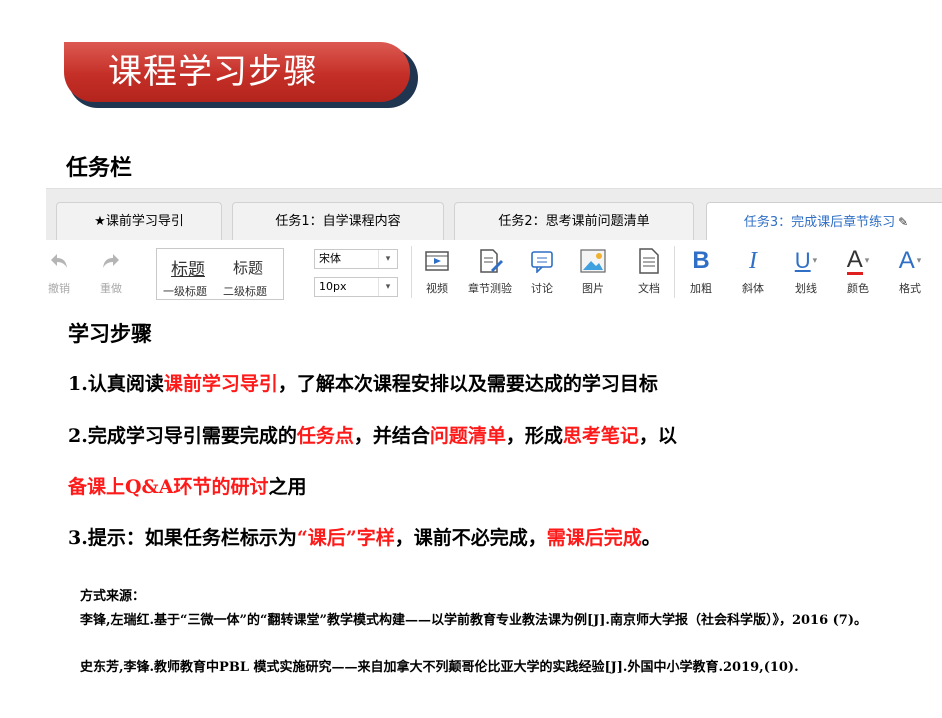 The height and width of the screenshot is (718, 942). I want to click on highlight-text: “课后”字样, so click(345, 538).